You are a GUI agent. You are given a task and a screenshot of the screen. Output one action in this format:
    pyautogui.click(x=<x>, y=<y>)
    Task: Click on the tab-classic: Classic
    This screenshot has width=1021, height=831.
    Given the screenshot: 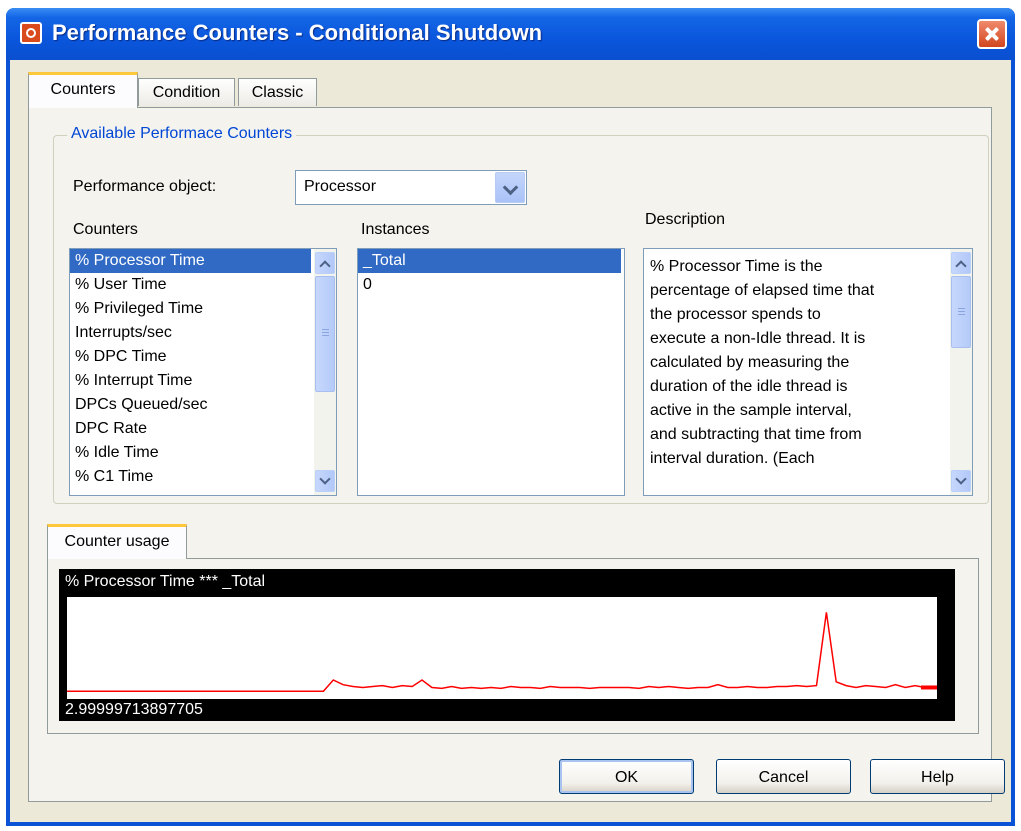 What is the action you would take?
    pyautogui.click(x=277, y=92)
    